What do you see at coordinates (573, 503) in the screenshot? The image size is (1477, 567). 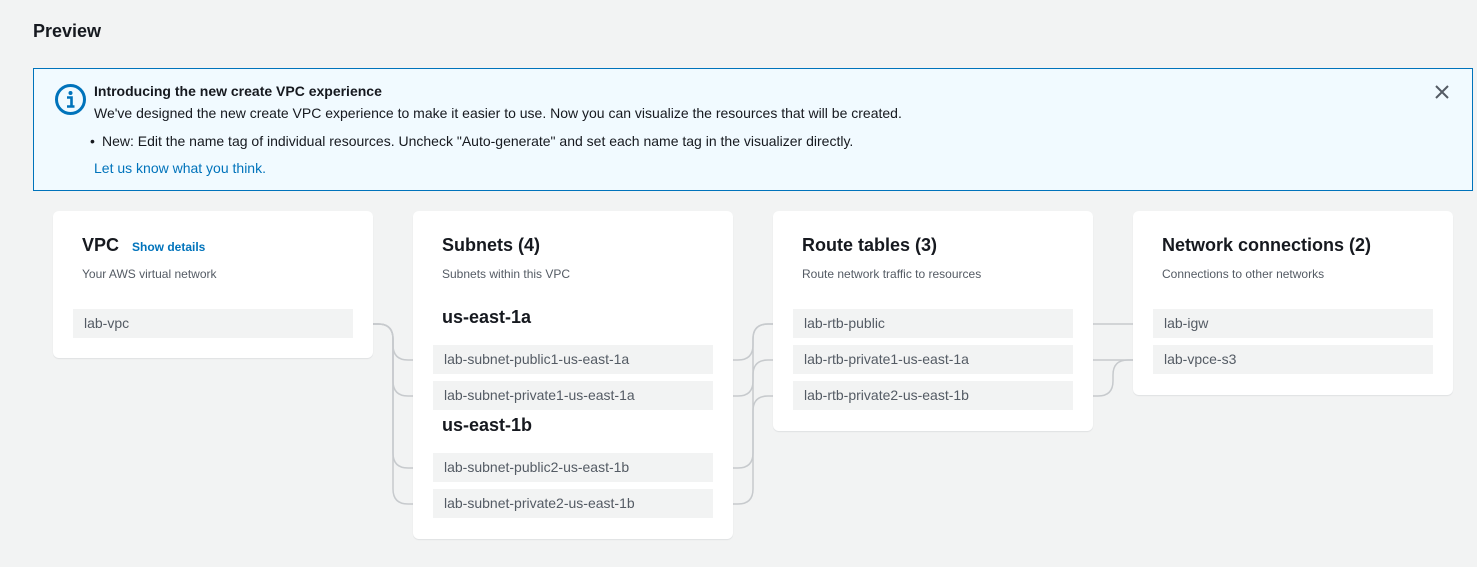 I see `subnet-item: lab-subnet-private2-us-east-1b` at bounding box center [573, 503].